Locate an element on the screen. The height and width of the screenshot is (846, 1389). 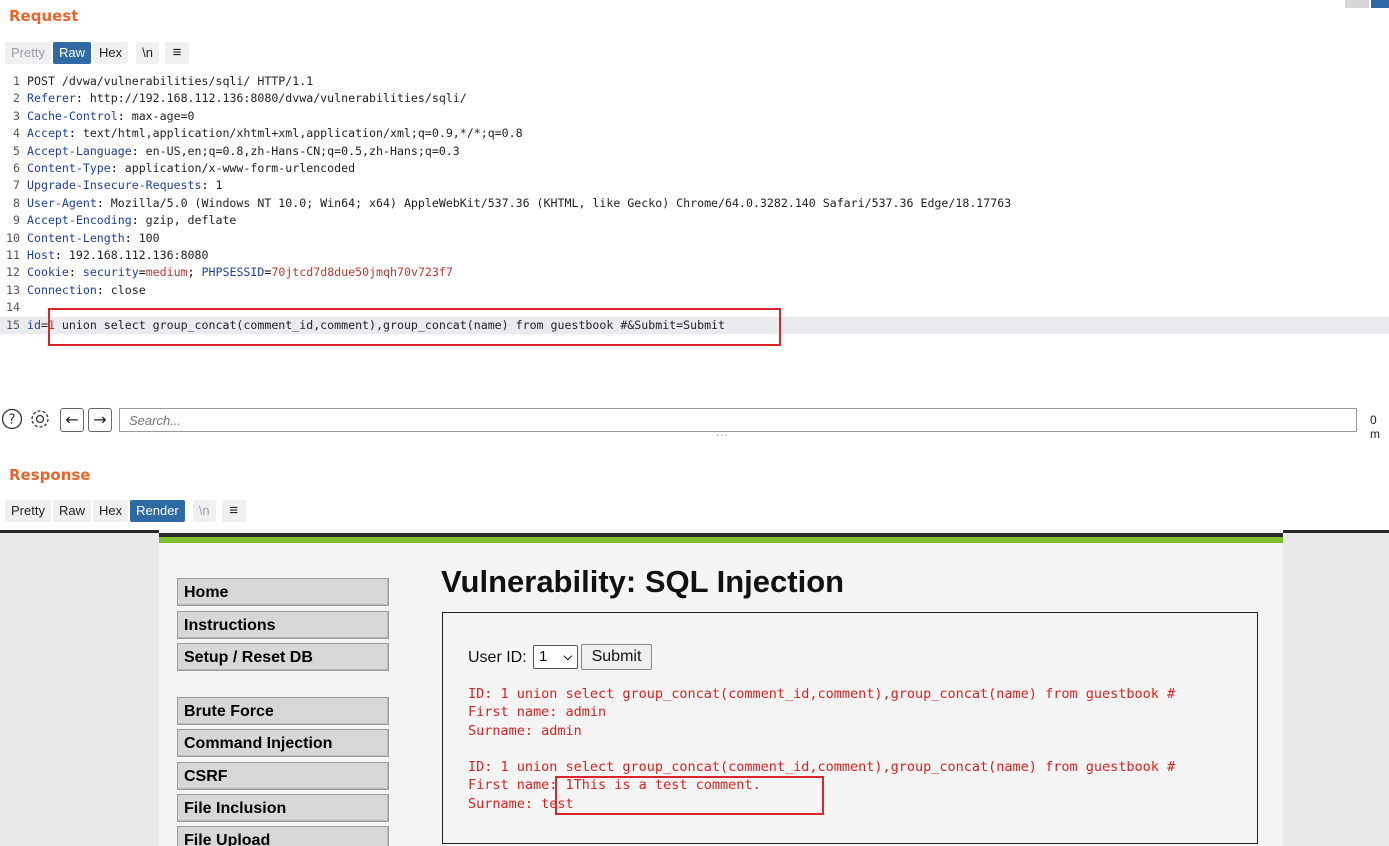
line-content: Content-Length: 100 is located at coordinates (93, 237).